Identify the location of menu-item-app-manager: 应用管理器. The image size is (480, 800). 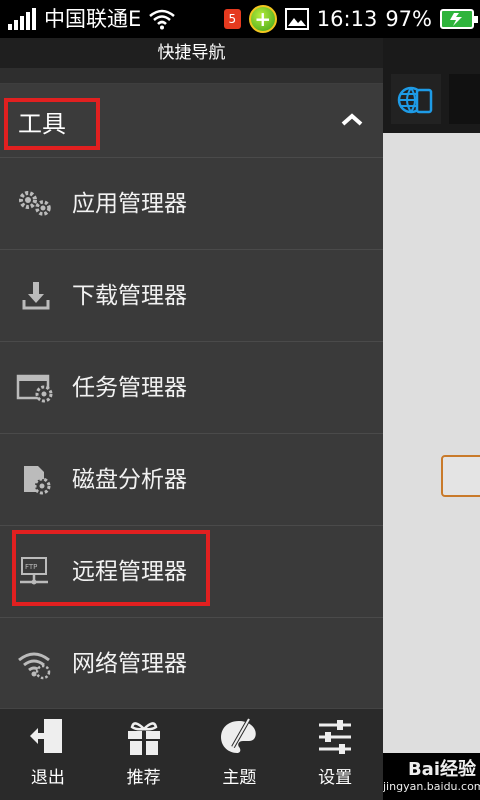
(191, 204).